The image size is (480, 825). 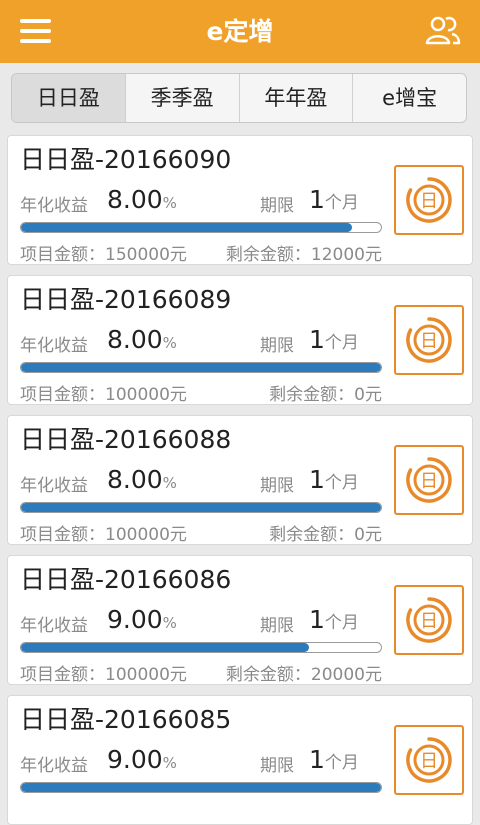 What do you see at coordinates (201, 672) in the screenshot?
I see `amount-row: 项目金额：100000元 剩余金额：20000元` at bounding box center [201, 672].